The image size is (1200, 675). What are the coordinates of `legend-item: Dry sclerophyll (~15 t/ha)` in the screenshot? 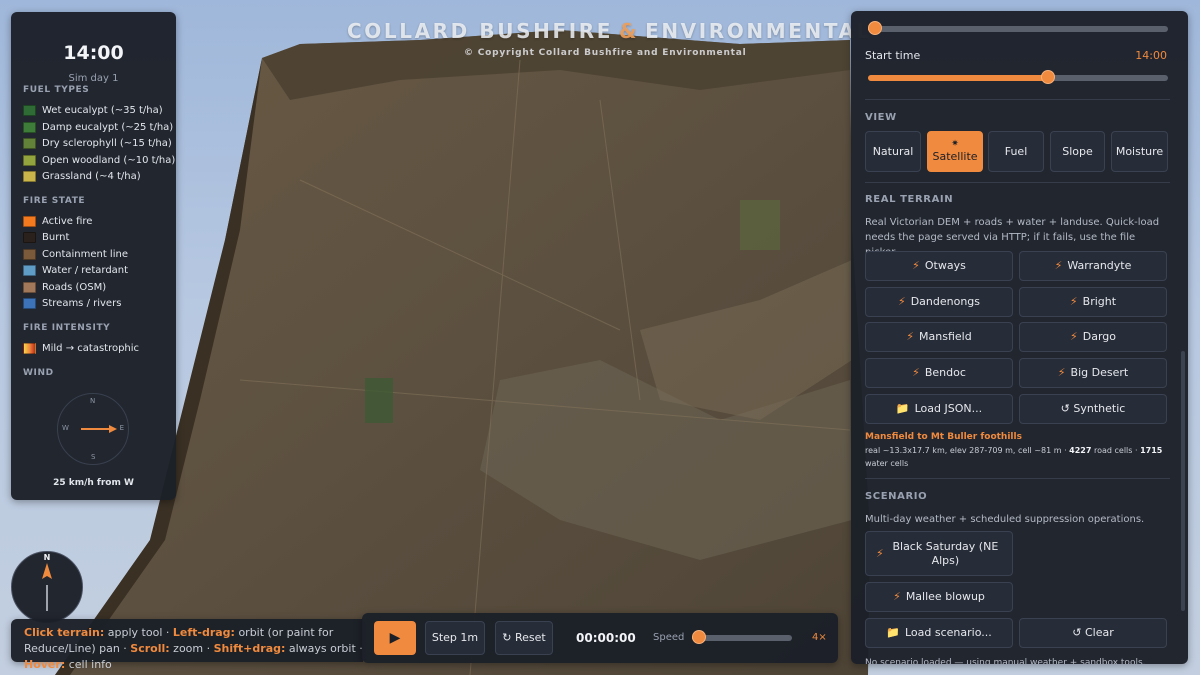 It's located at (97, 143).